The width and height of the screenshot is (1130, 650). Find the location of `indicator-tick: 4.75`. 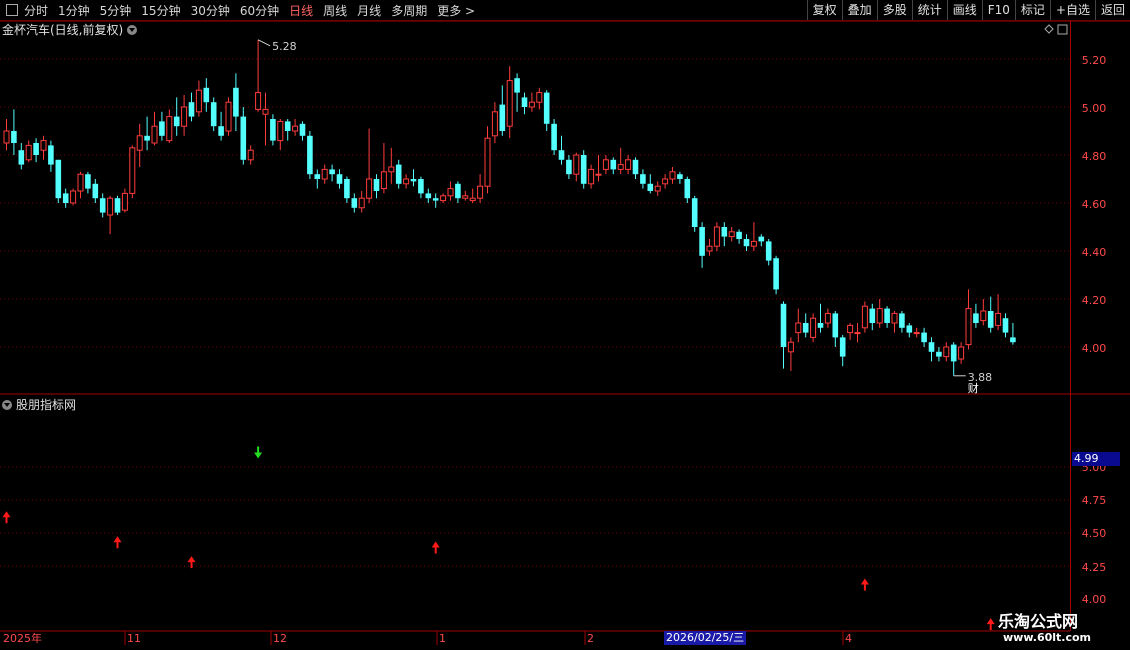

indicator-tick: 4.75 is located at coordinates (1094, 500).